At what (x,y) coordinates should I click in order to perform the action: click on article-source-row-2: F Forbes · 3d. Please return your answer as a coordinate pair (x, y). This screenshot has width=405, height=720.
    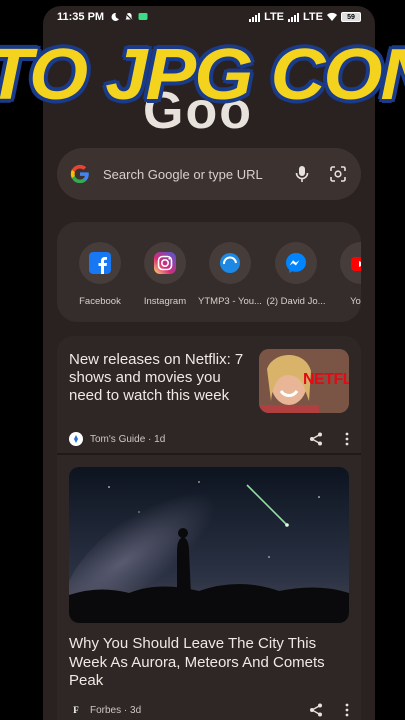
    Looking at the image, I should click on (209, 710).